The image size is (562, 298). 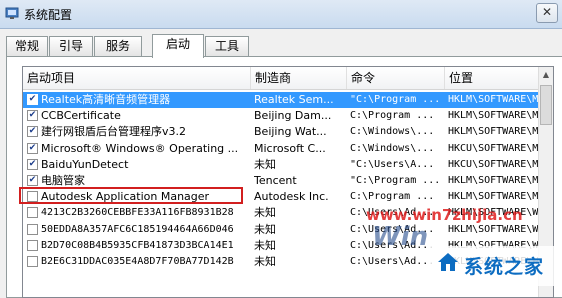 What do you see at coordinates (396, 78) in the screenshot?
I see `column-header-command: 命令` at bounding box center [396, 78].